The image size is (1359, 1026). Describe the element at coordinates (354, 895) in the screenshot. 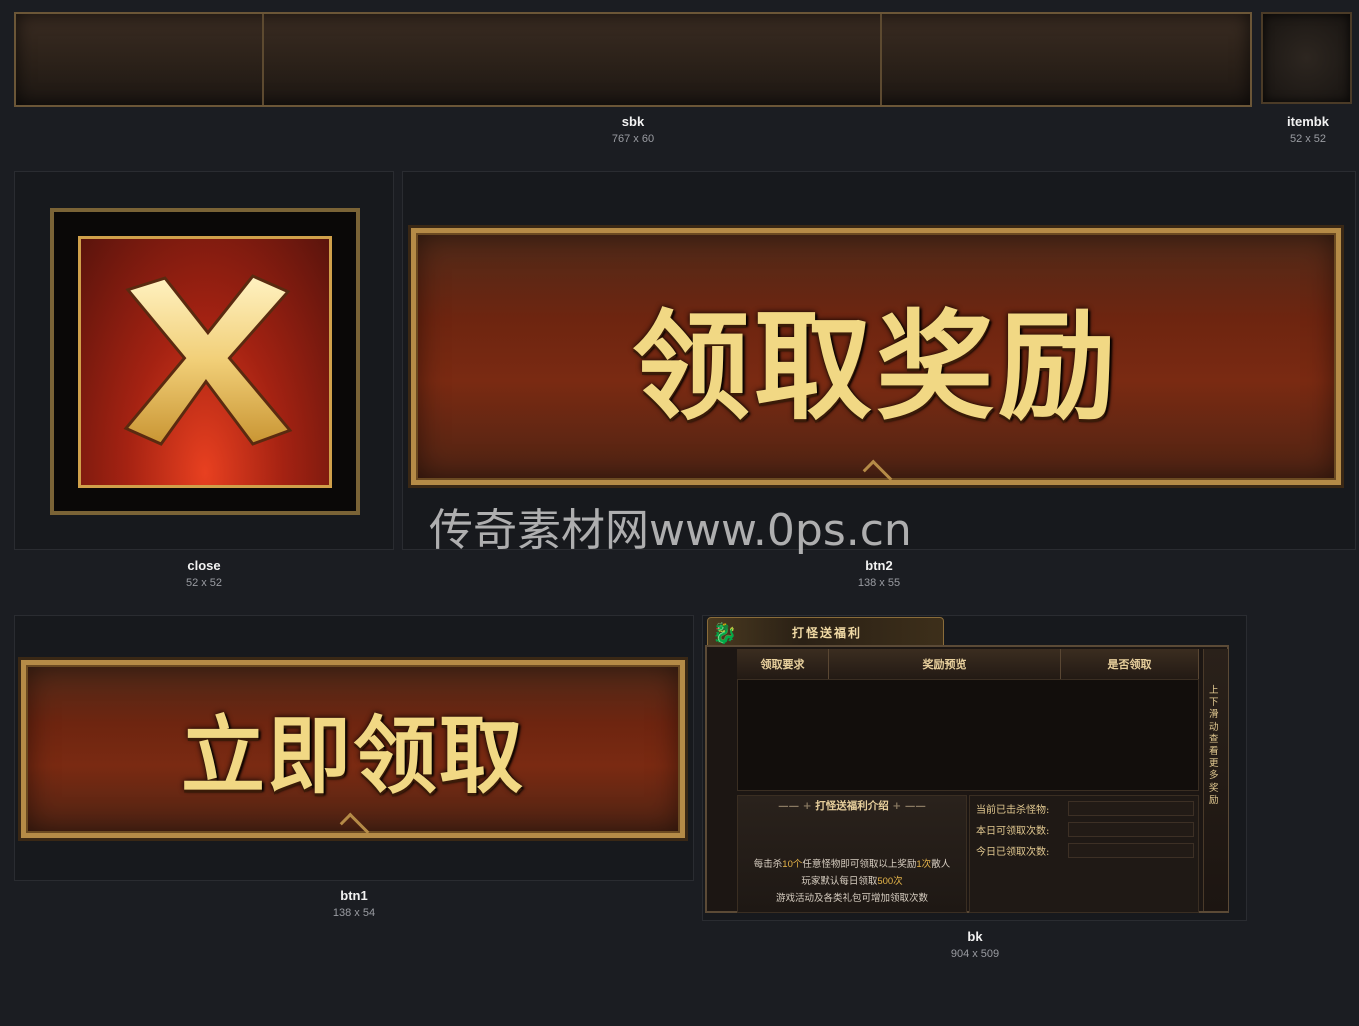

I see `asset-name-btn1: btn1` at that location.